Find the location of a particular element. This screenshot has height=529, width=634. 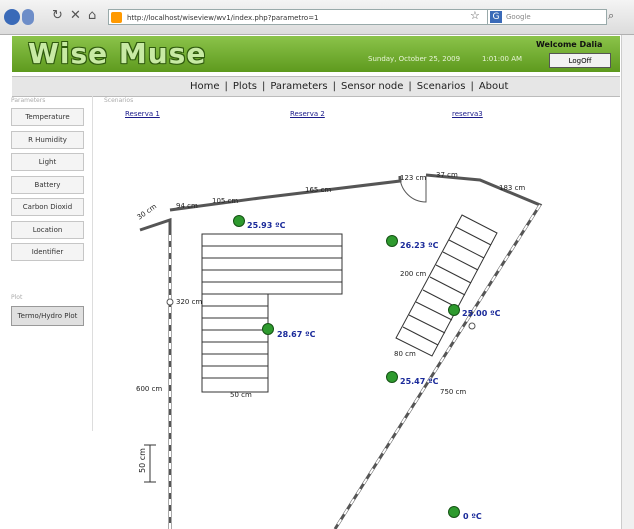

scale-50cm: 50 cm is located at coordinates (142, 460).